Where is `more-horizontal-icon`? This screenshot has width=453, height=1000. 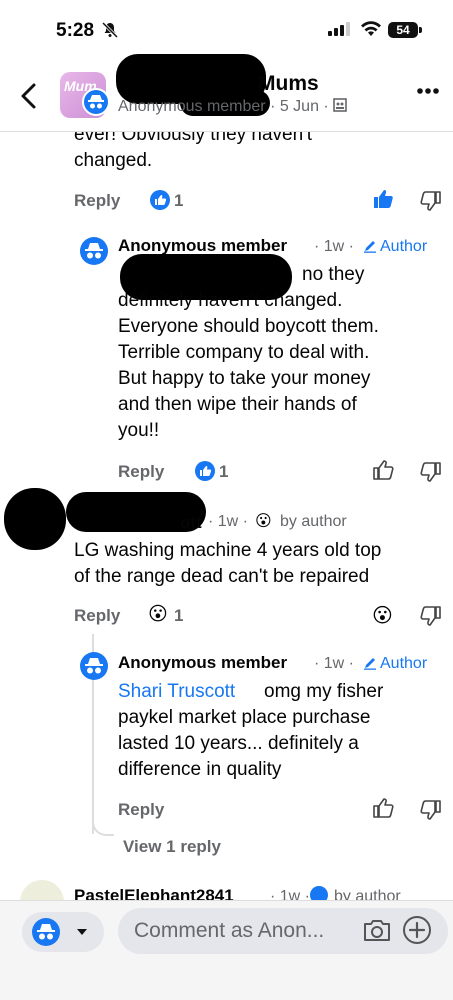 more-horizontal-icon is located at coordinates (428, 91).